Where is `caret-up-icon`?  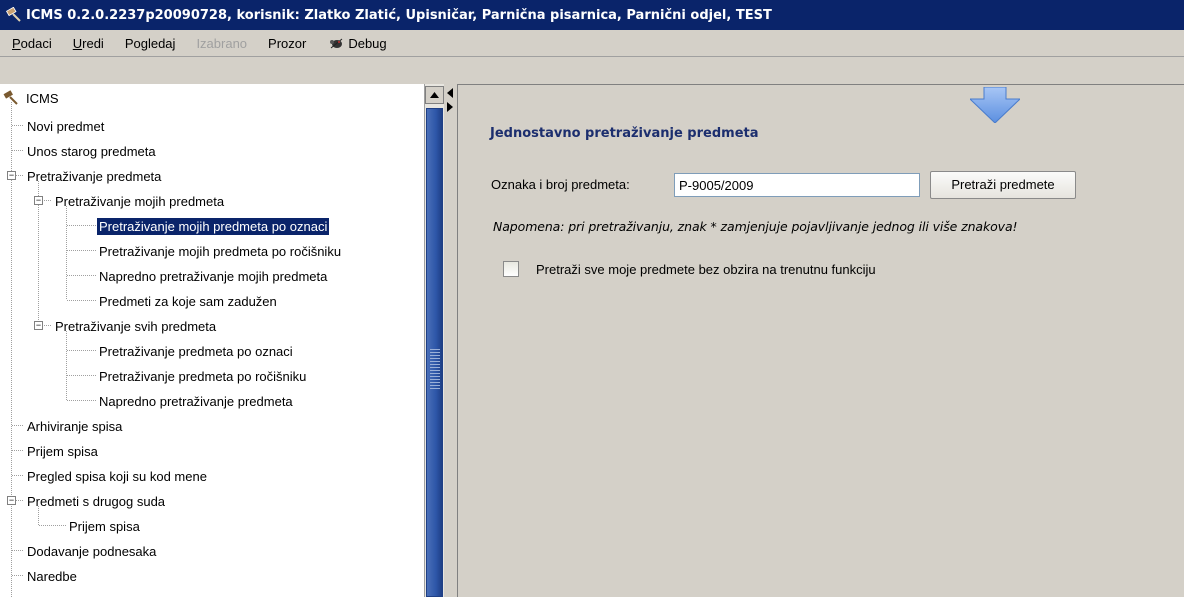
caret-up-icon is located at coordinates (434, 95).